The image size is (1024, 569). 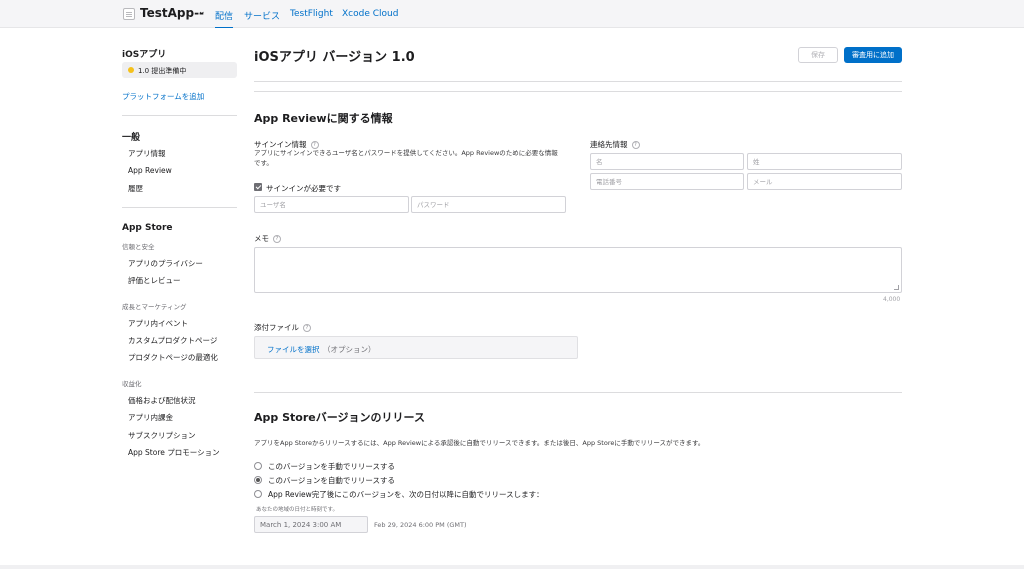 What do you see at coordinates (258, 187) in the screenshot?
I see `signin-required-checkbox` at bounding box center [258, 187].